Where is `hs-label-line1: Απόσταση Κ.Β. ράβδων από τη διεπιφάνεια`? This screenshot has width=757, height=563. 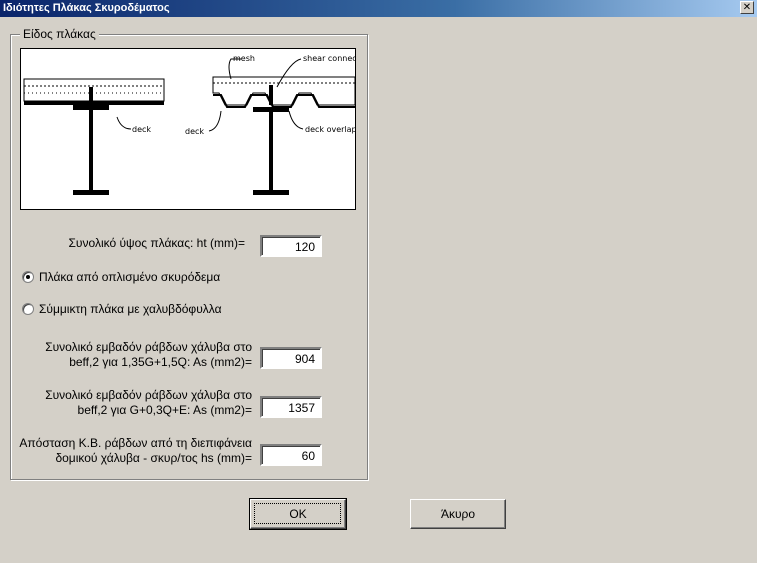 hs-label-line1: Απόσταση Κ.Β. ράβδων από τη διεπιφάνεια is located at coordinates (135, 443).